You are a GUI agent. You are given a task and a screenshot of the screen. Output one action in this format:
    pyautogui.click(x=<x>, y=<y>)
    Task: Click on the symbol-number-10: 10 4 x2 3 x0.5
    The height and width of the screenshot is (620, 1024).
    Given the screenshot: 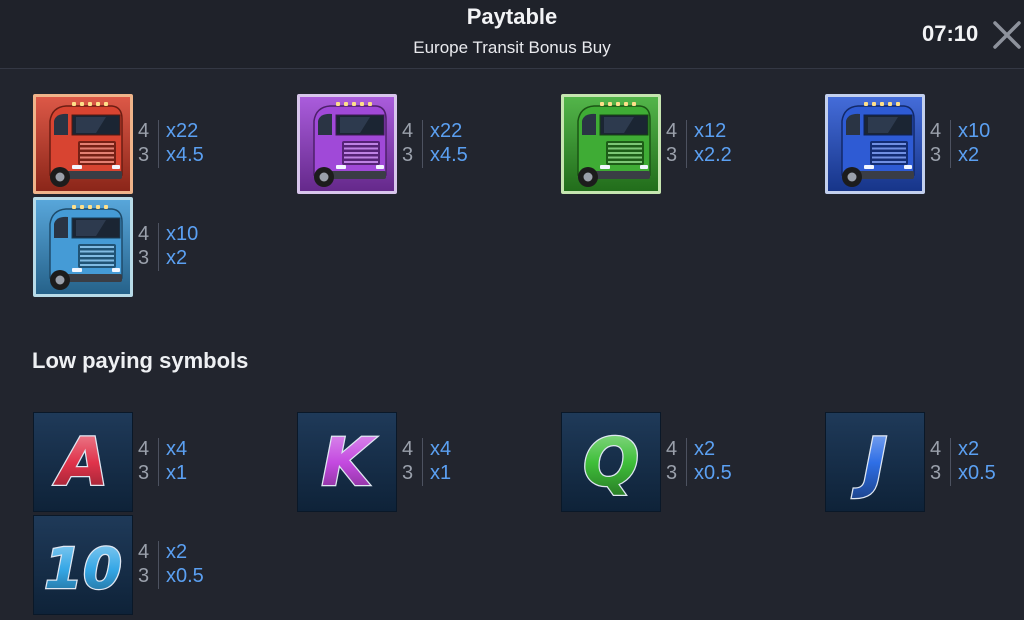 What is the action you would take?
    pyautogui.click(x=165, y=566)
    